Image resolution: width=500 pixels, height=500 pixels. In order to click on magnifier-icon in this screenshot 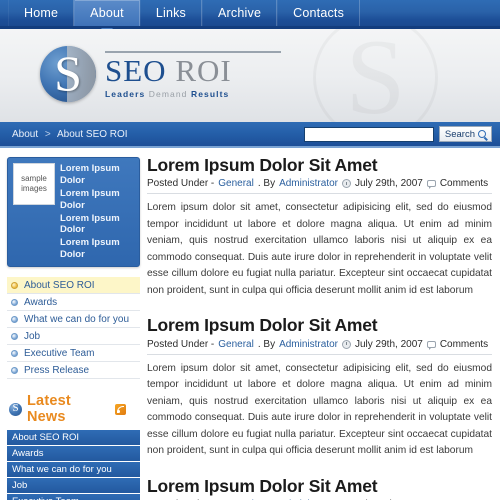, I will do `click(482, 134)`.